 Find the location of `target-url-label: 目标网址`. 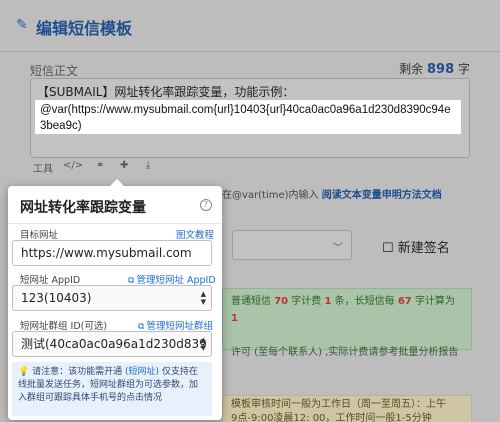

target-url-label: 目标网址 is located at coordinates (39, 235).